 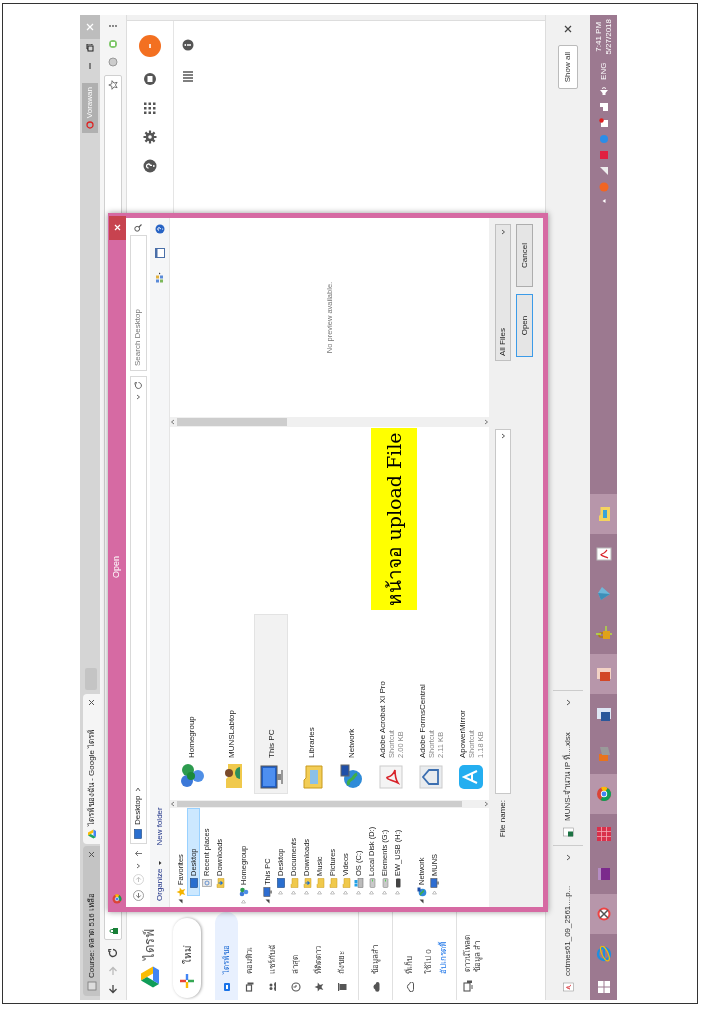 I want to click on sidebar-item: ล่าสุด, so click(x=295, y=956).